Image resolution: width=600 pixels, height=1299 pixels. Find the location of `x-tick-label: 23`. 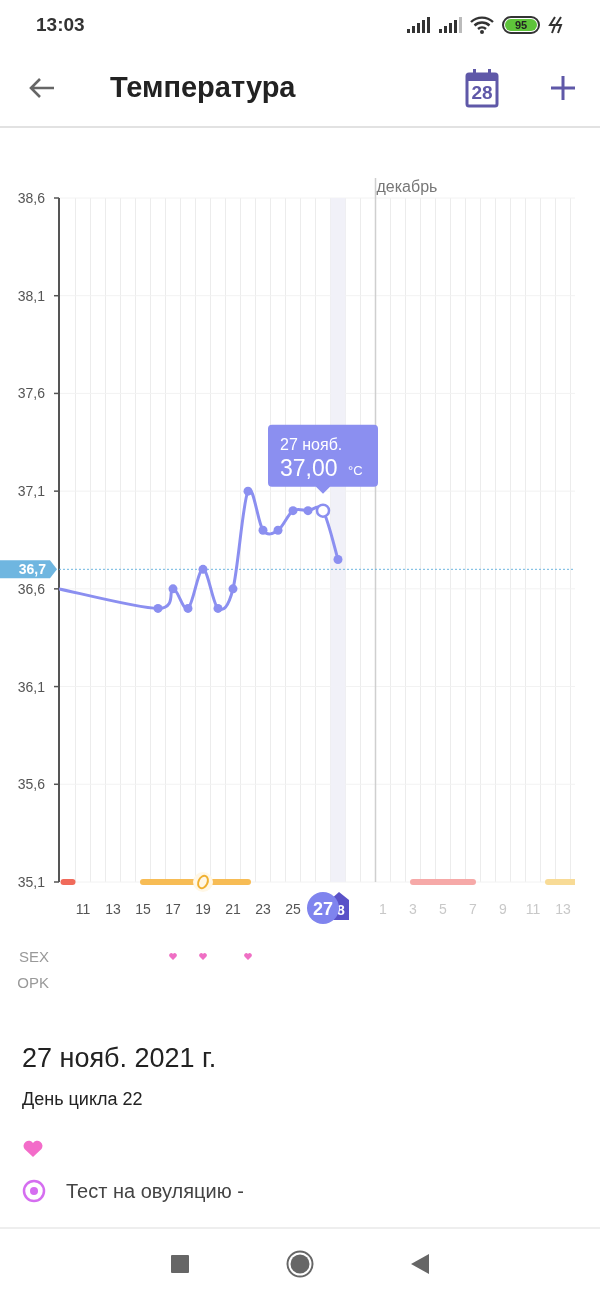

x-tick-label: 23 is located at coordinates (263, 909).